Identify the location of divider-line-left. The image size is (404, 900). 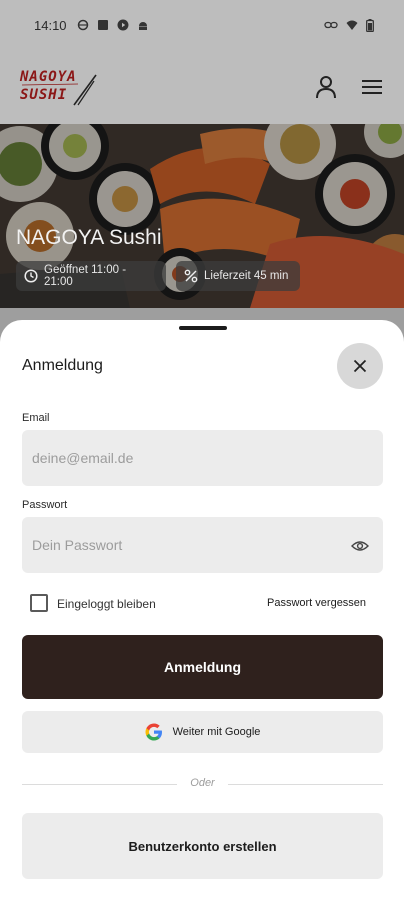
(99, 784).